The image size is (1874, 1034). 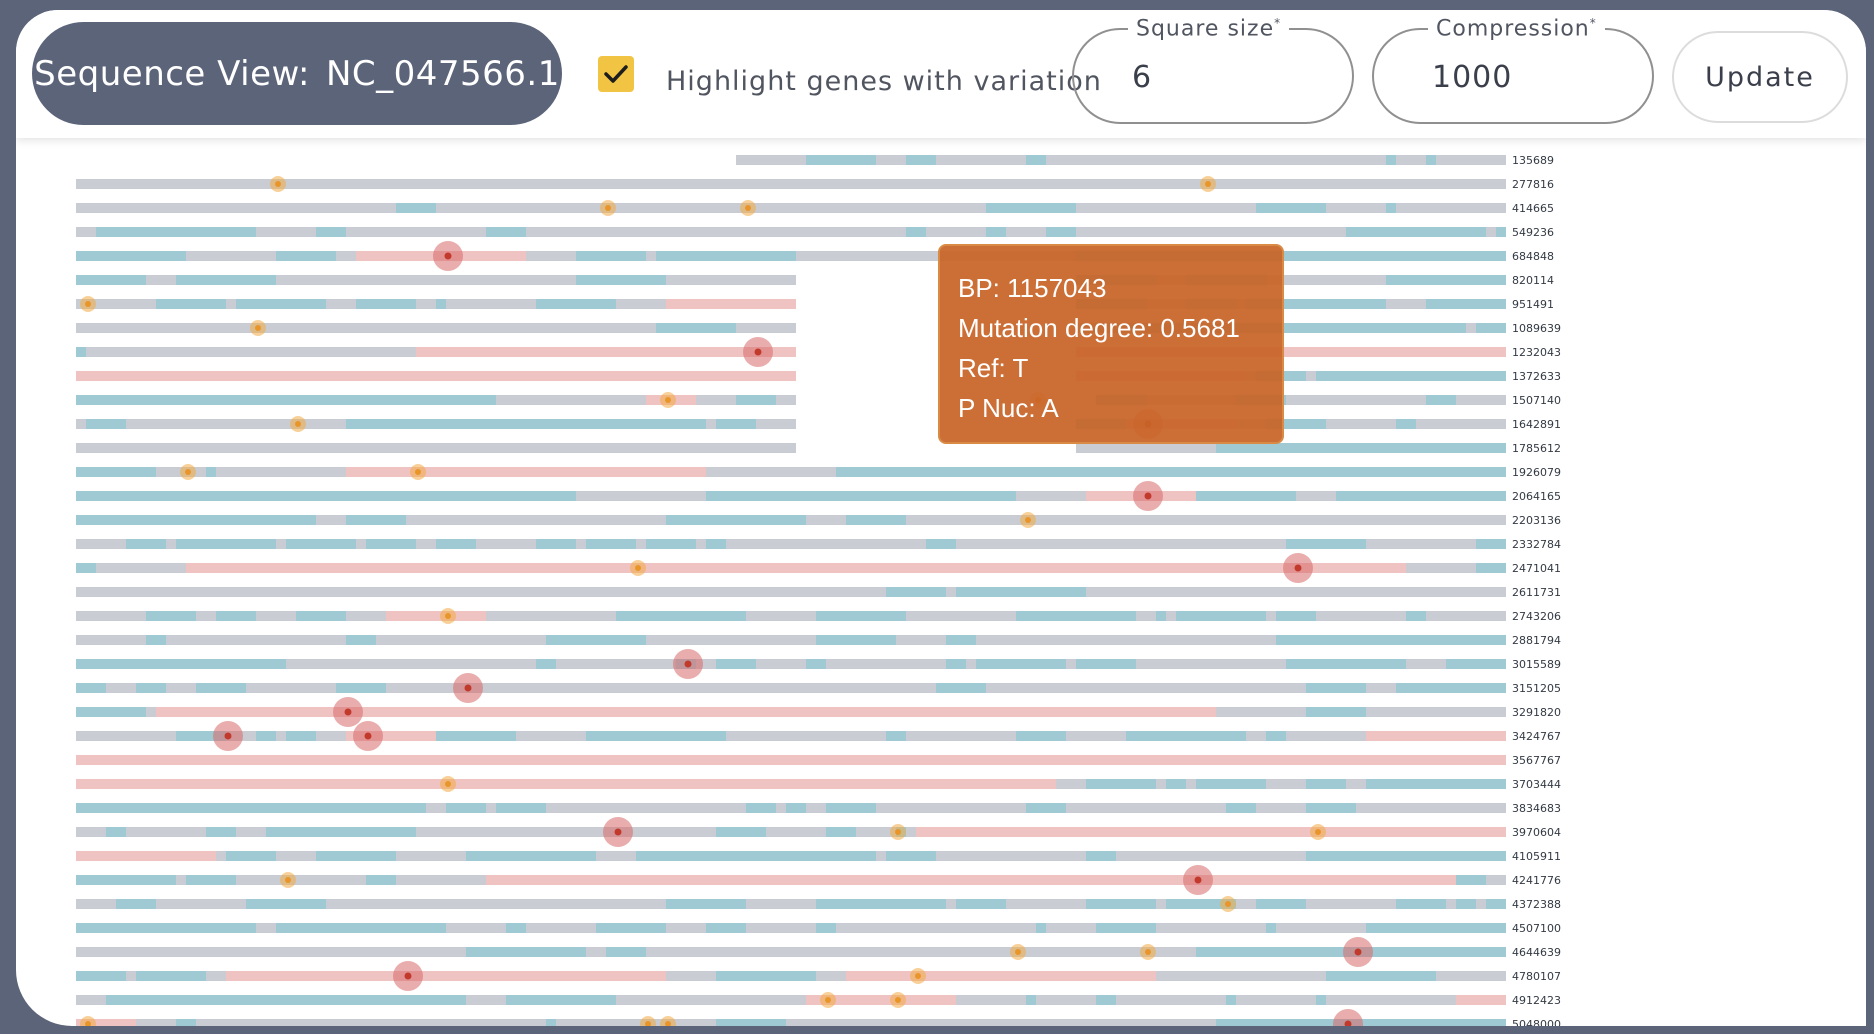 What do you see at coordinates (1472, 77) in the screenshot?
I see `compression-input: 1000` at bounding box center [1472, 77].